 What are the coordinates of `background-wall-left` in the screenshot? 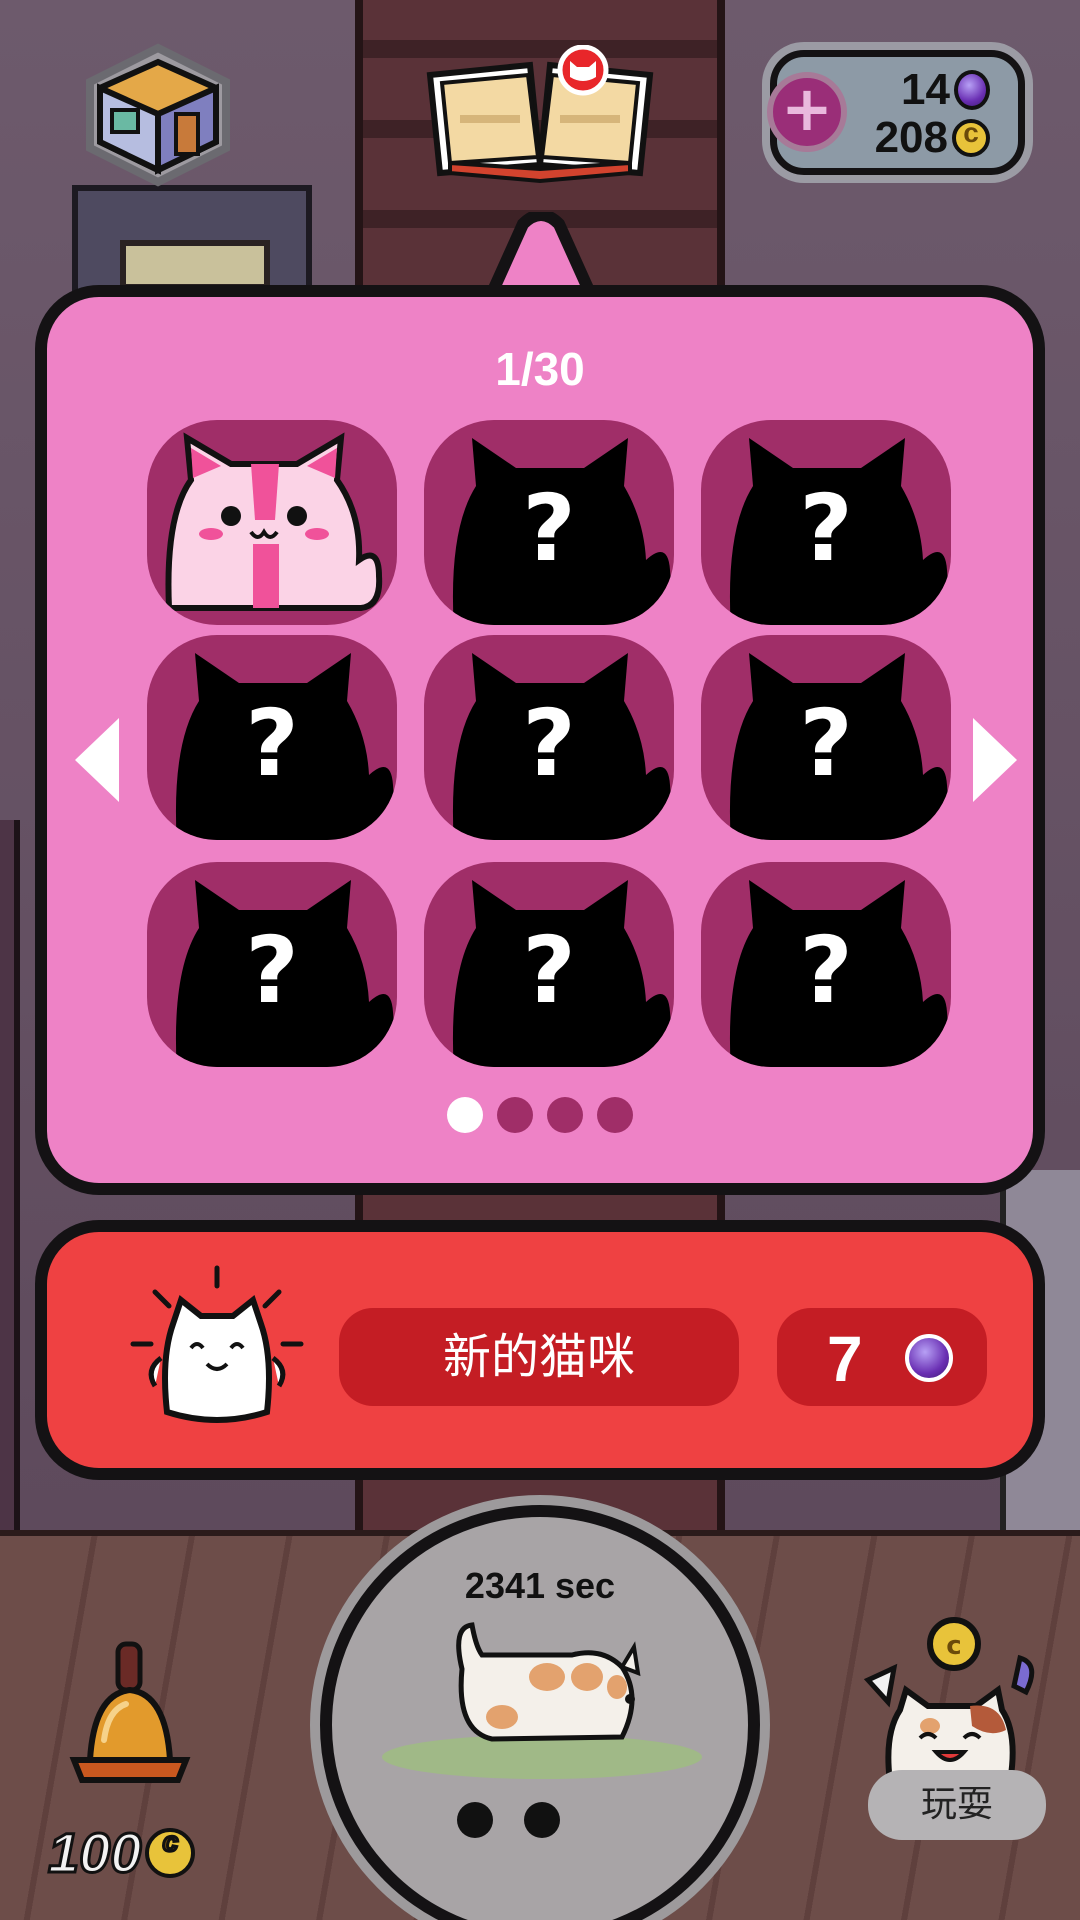 It's located at (10, 1180).